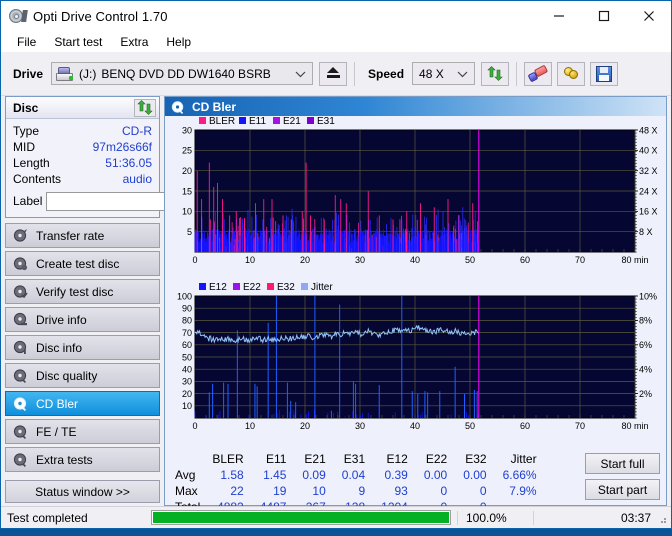 The width and height of the screenshot is (672, 536). What do you see at coordinates (362, 491) in the screenshot?
I see `stat-cell: 9` at bounding box center [362, 491].